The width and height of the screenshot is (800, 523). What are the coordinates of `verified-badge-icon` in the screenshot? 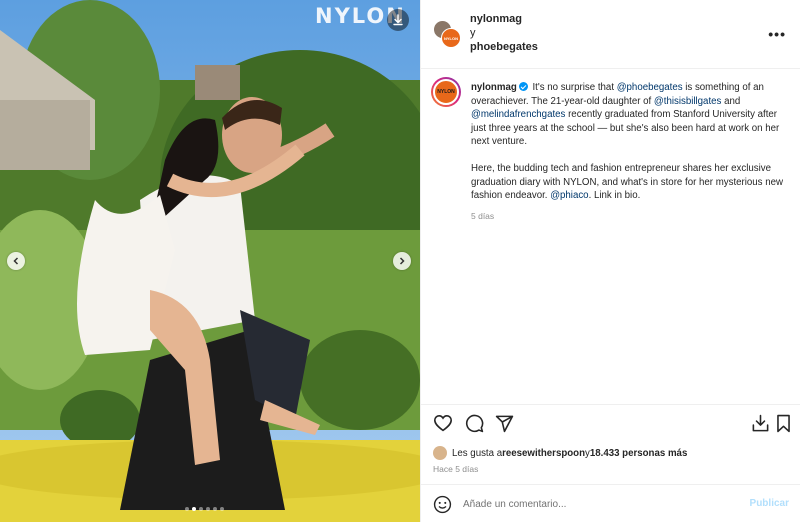 It's located at (523, 86).